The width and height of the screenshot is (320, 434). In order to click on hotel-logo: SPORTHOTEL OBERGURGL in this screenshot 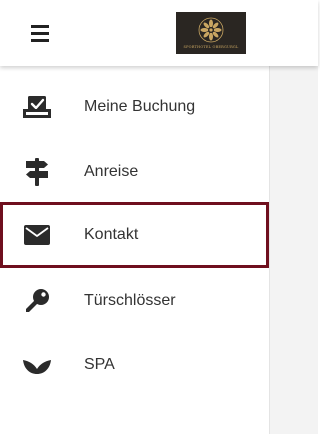, I will do `click(211, 33)`.